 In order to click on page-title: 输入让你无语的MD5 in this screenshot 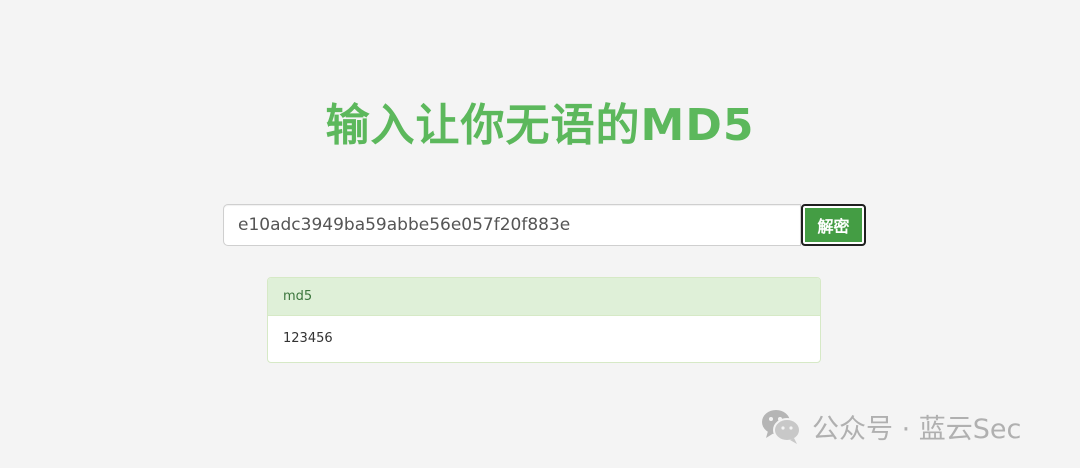, I will do `click(540, 125)`.